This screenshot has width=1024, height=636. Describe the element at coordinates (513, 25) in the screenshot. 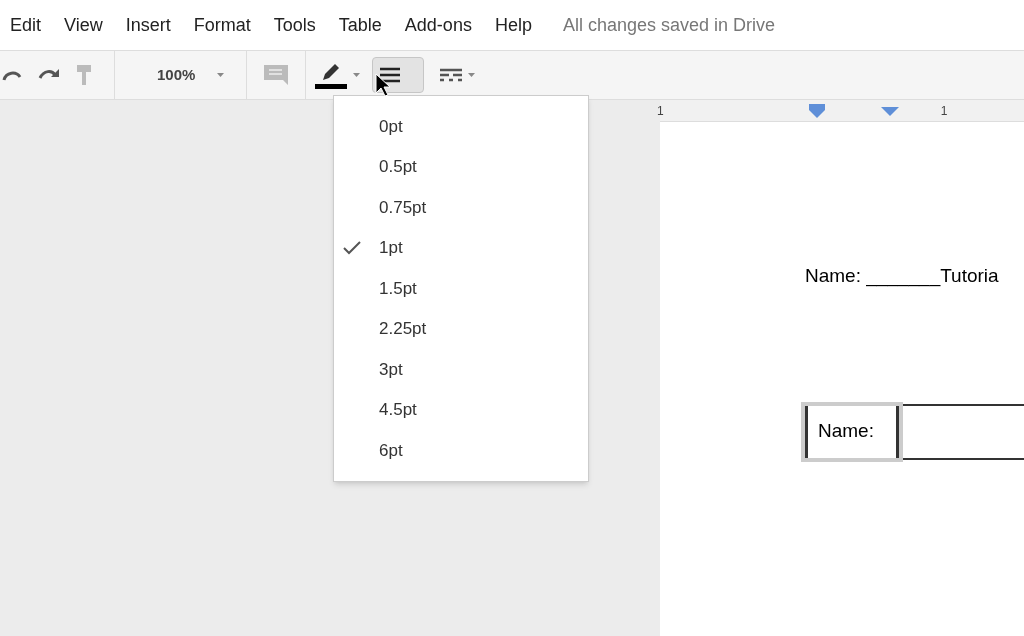

I see `menu-item: Help` at that location.